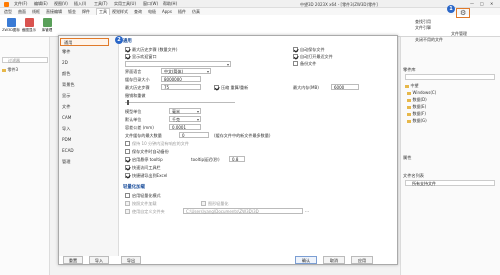  Describe the element at coordinates (218, 203) in the screenshot. I see `lw-graphic-label: 图形轻量化` at that location.